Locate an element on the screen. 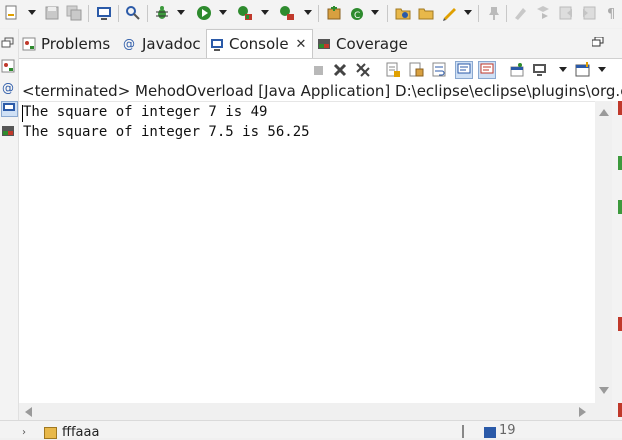 The width and height of the screenshot is (622, 440). new-class-dropdown-icon is located at coordinates (375, 12).